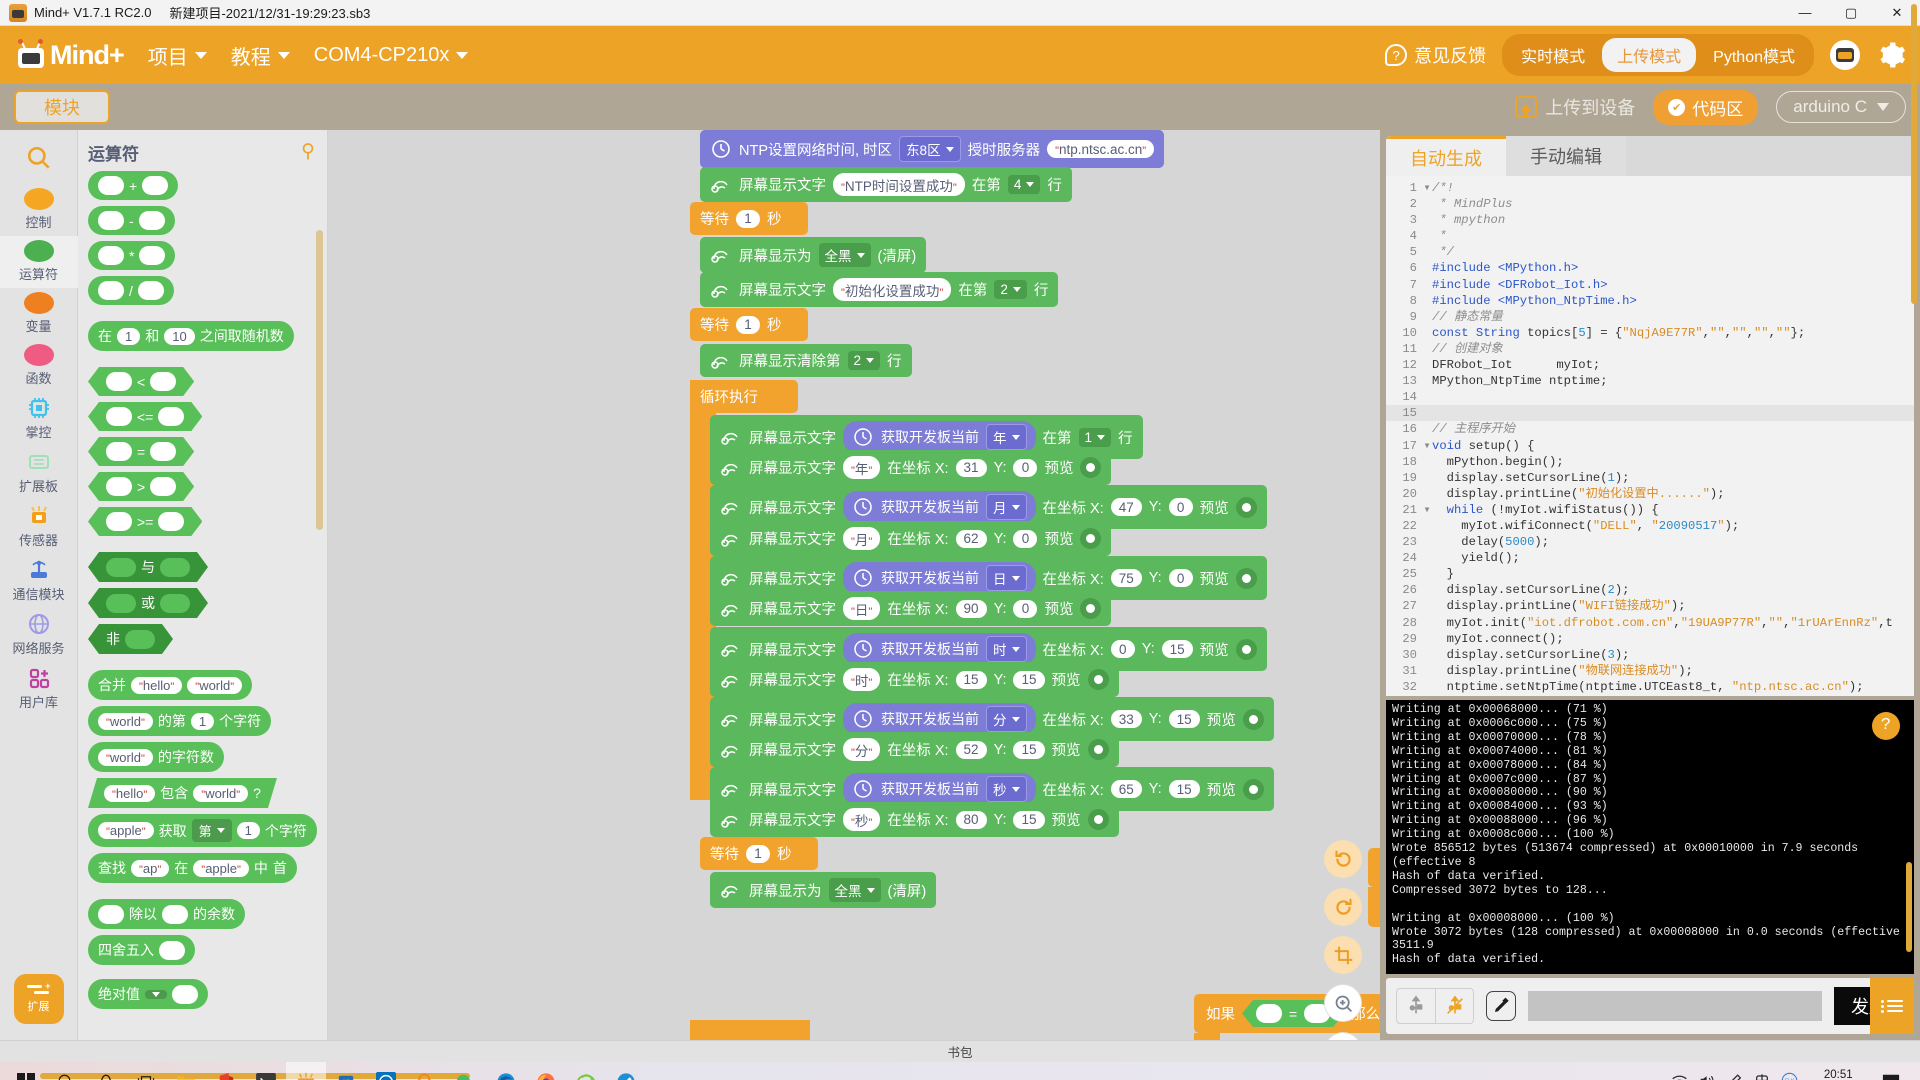  Describe the element at coordinates (319, 380) in the screenshot. I see `palette-scrollbar` at that location.